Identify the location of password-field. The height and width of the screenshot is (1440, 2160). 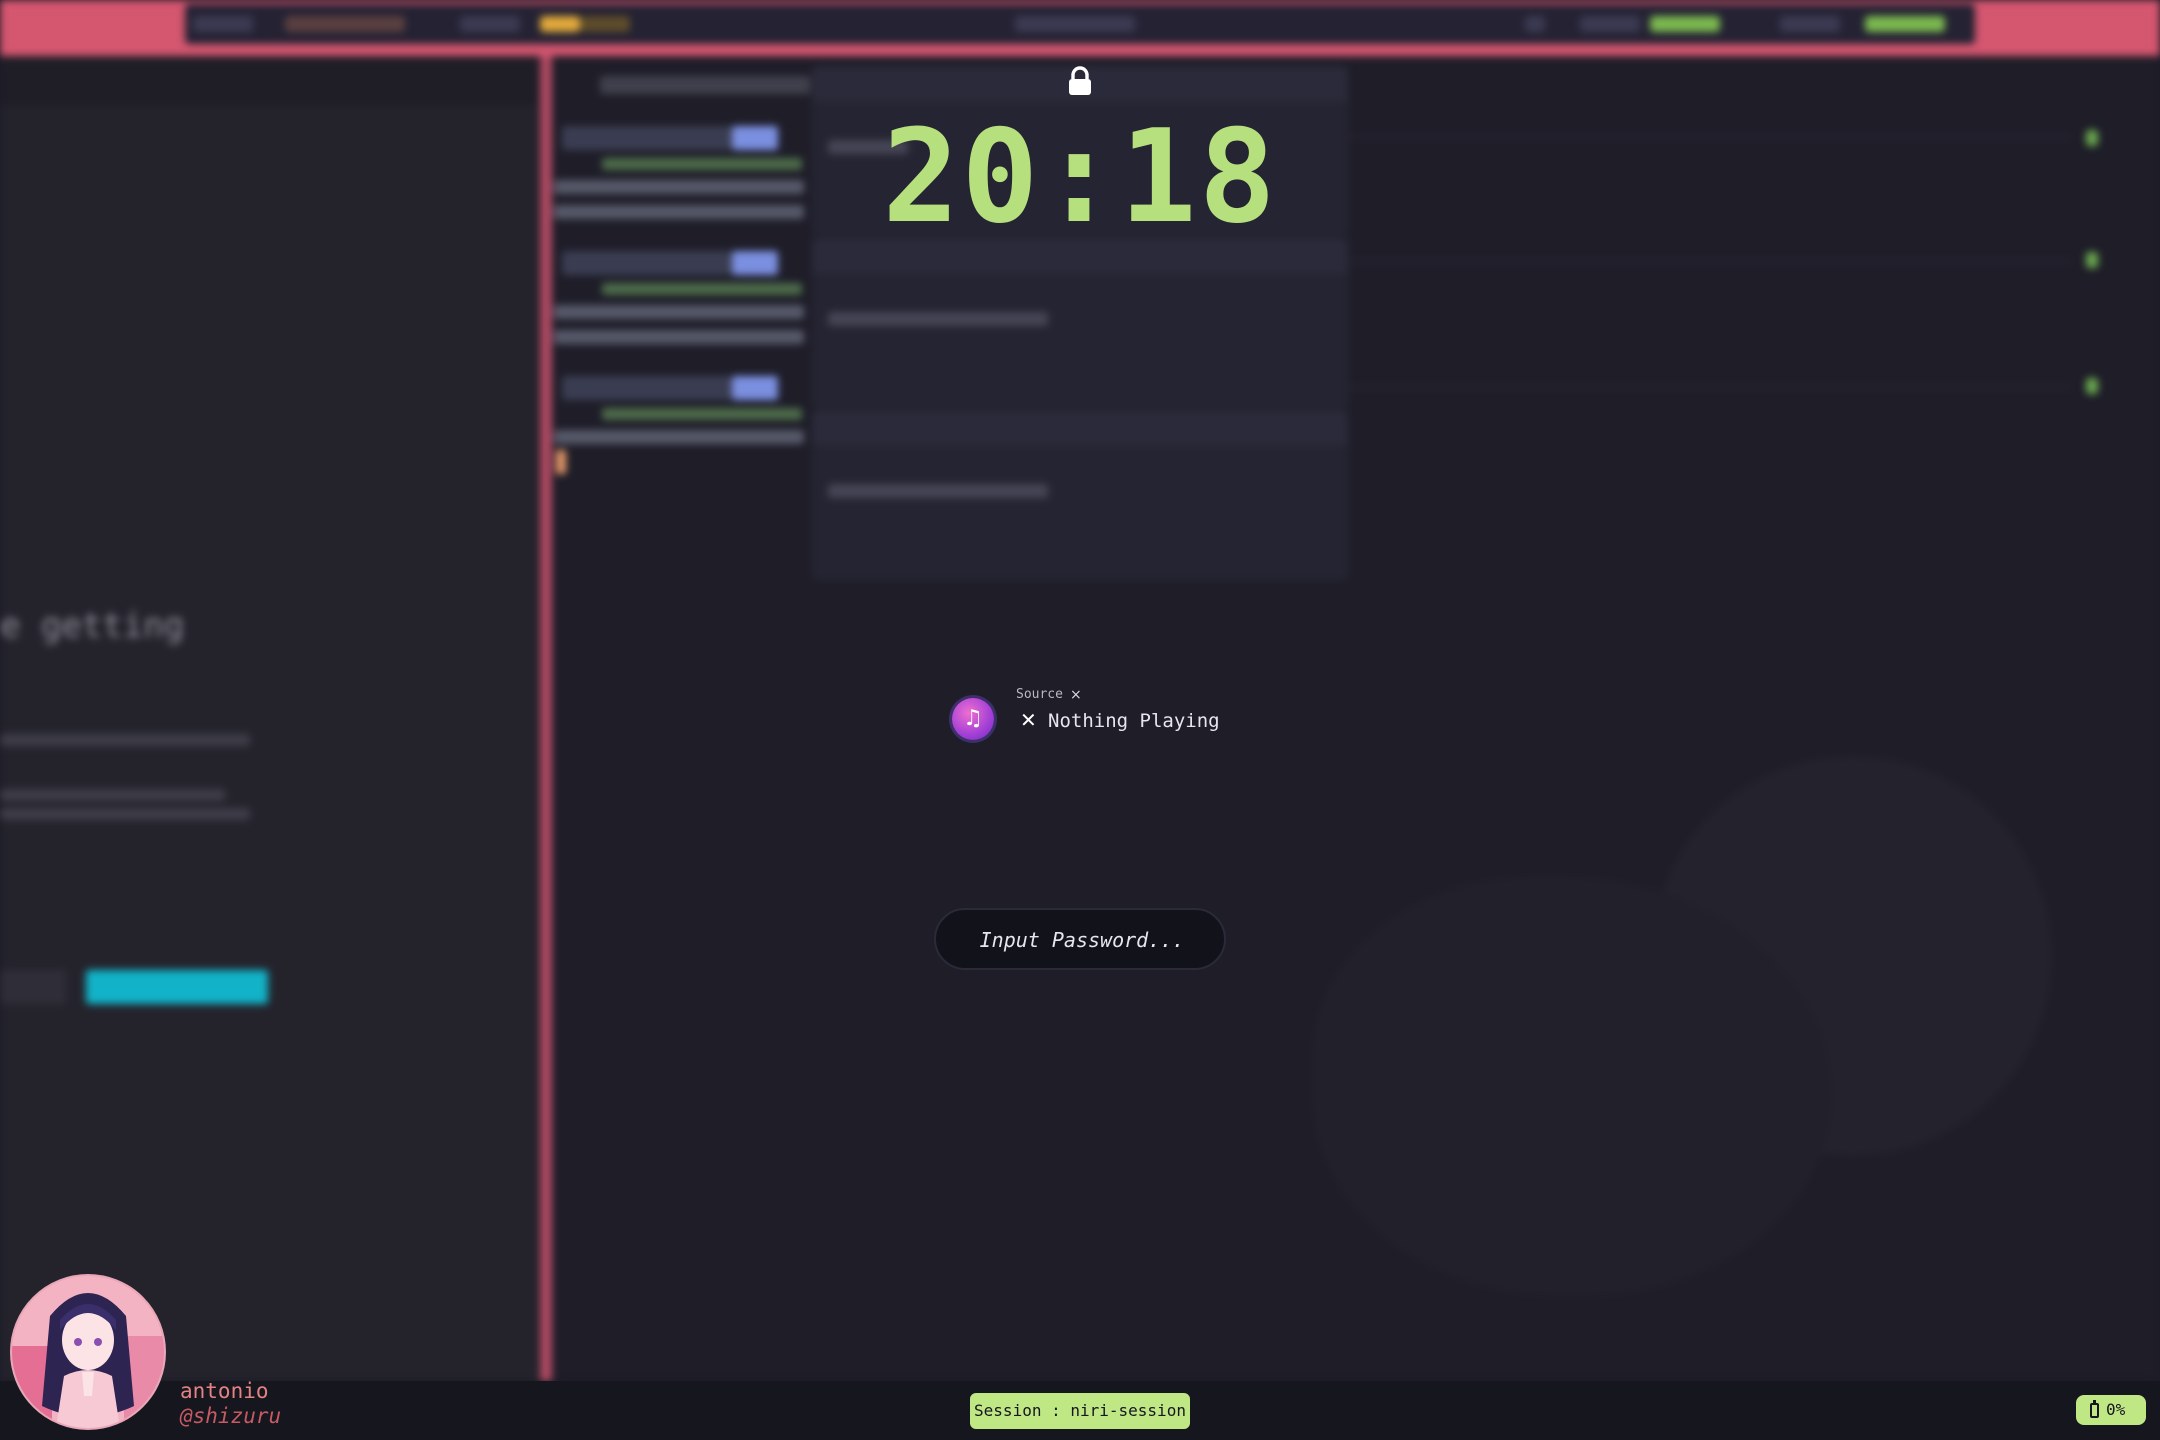
(1081, 939).